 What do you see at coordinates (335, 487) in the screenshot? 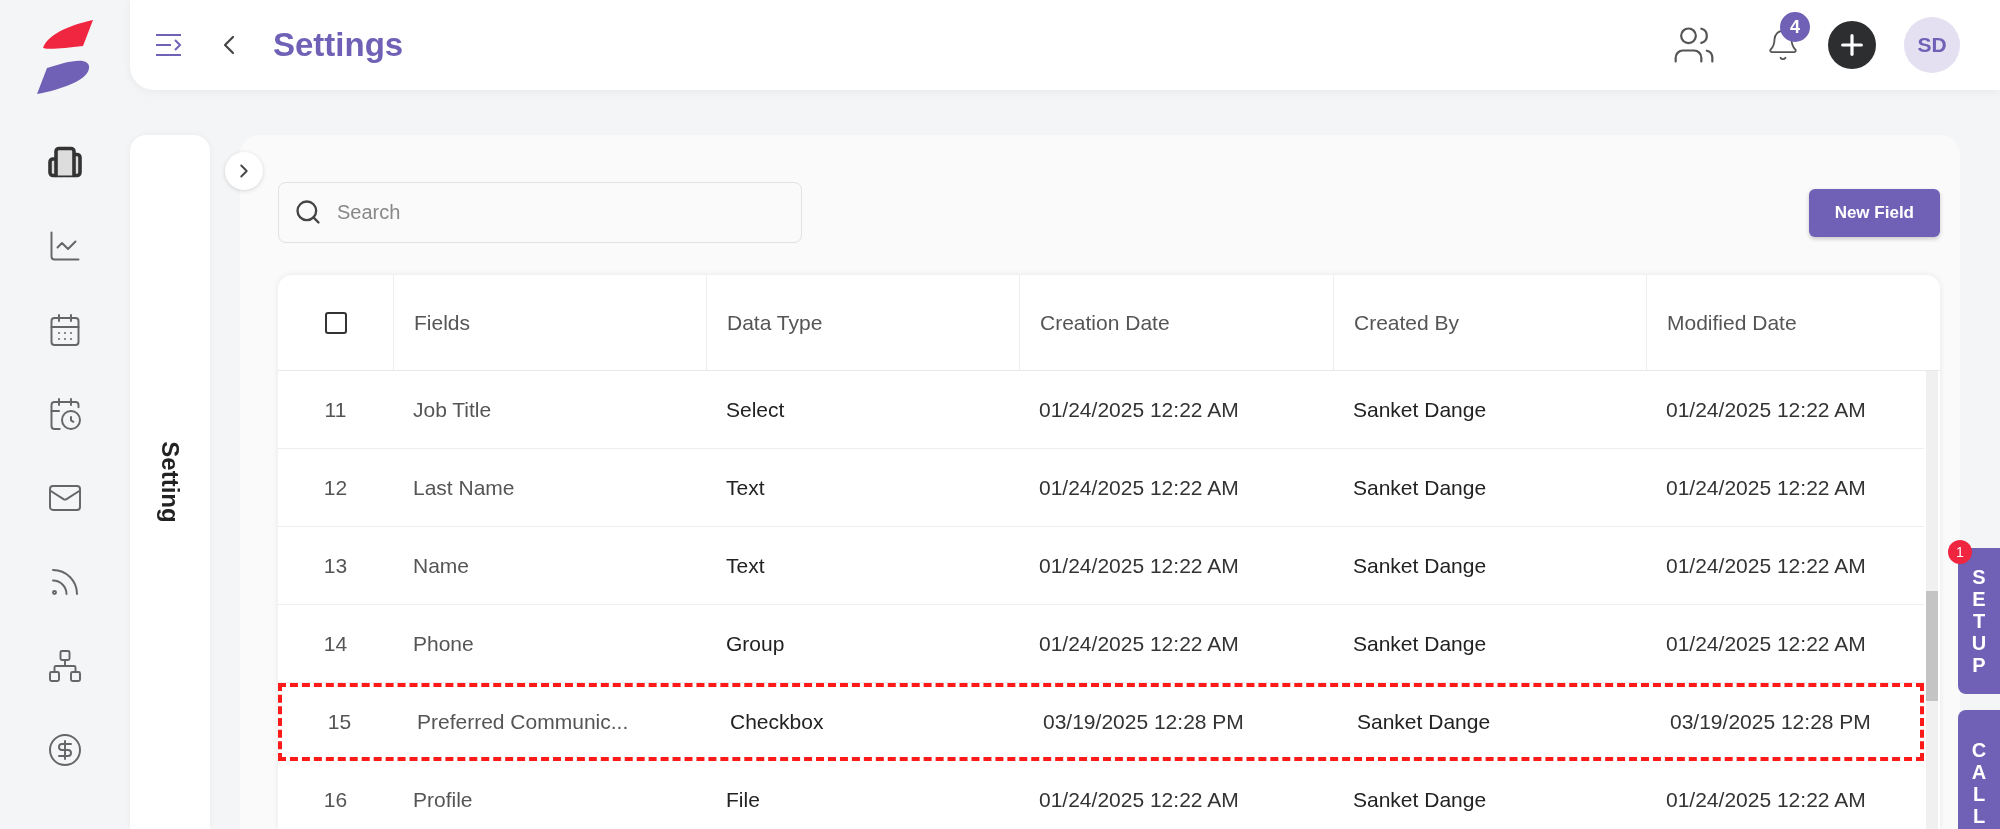
I see `row-number: 12` at bounding box center [335, 487].